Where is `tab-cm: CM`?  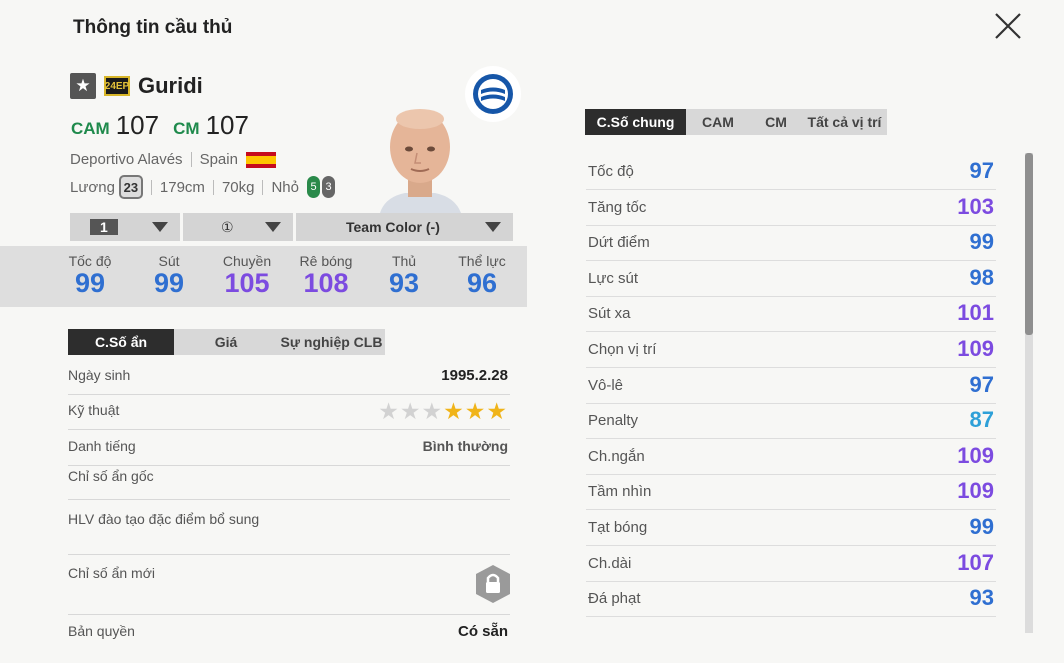
tab-cm: CM is located at coordinates (776, 122).